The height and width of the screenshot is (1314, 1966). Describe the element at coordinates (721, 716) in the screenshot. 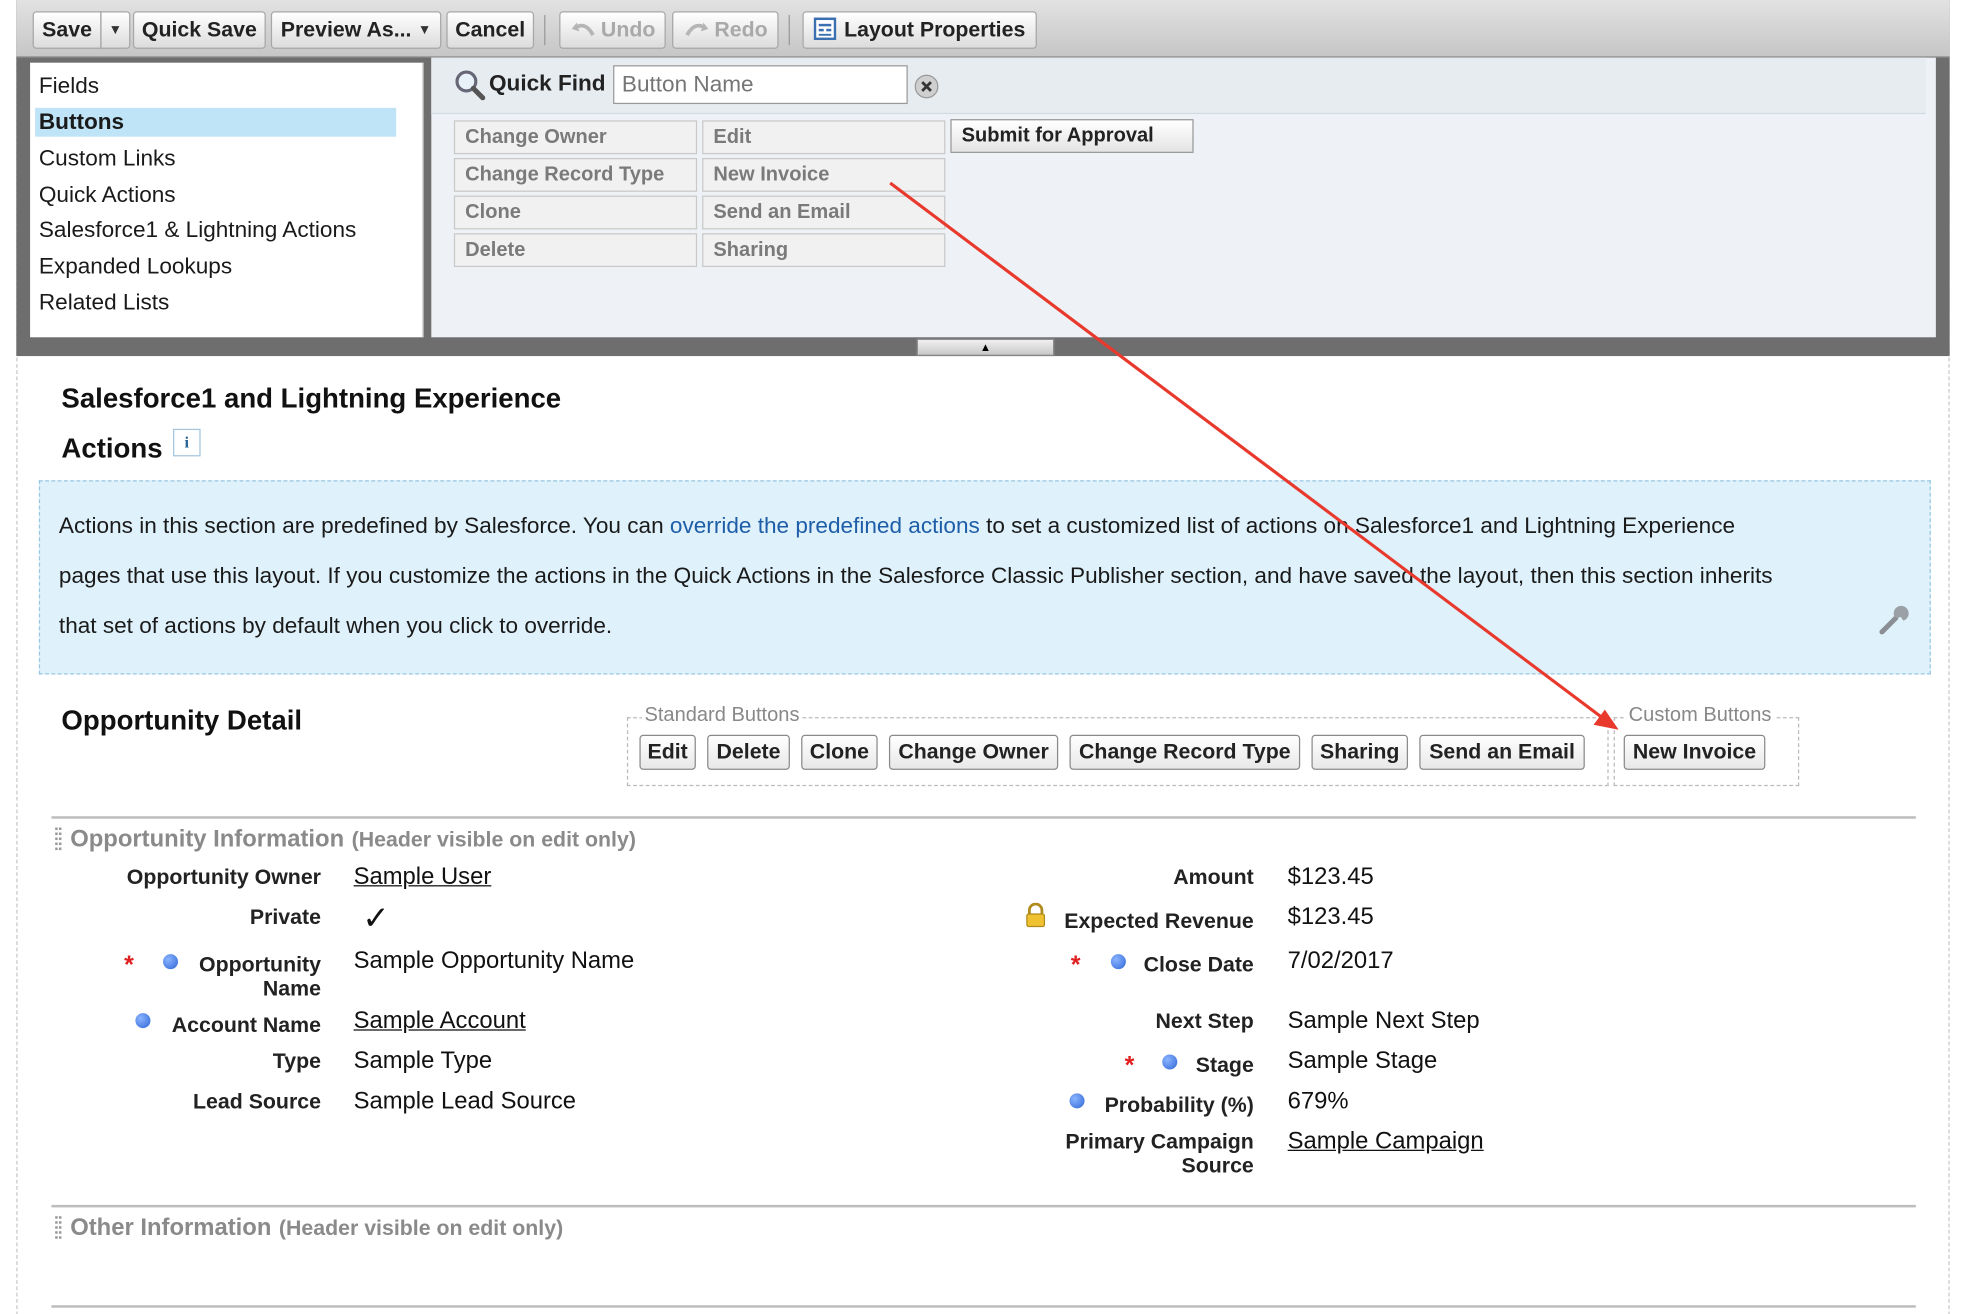

I see `standard-buttons-legend: Standard Buttons` at that location.